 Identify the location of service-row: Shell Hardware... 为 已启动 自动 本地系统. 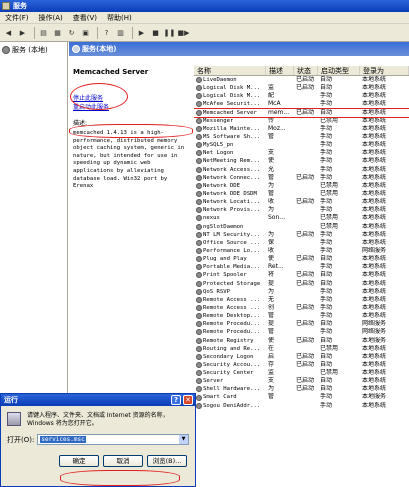
(301, 389).